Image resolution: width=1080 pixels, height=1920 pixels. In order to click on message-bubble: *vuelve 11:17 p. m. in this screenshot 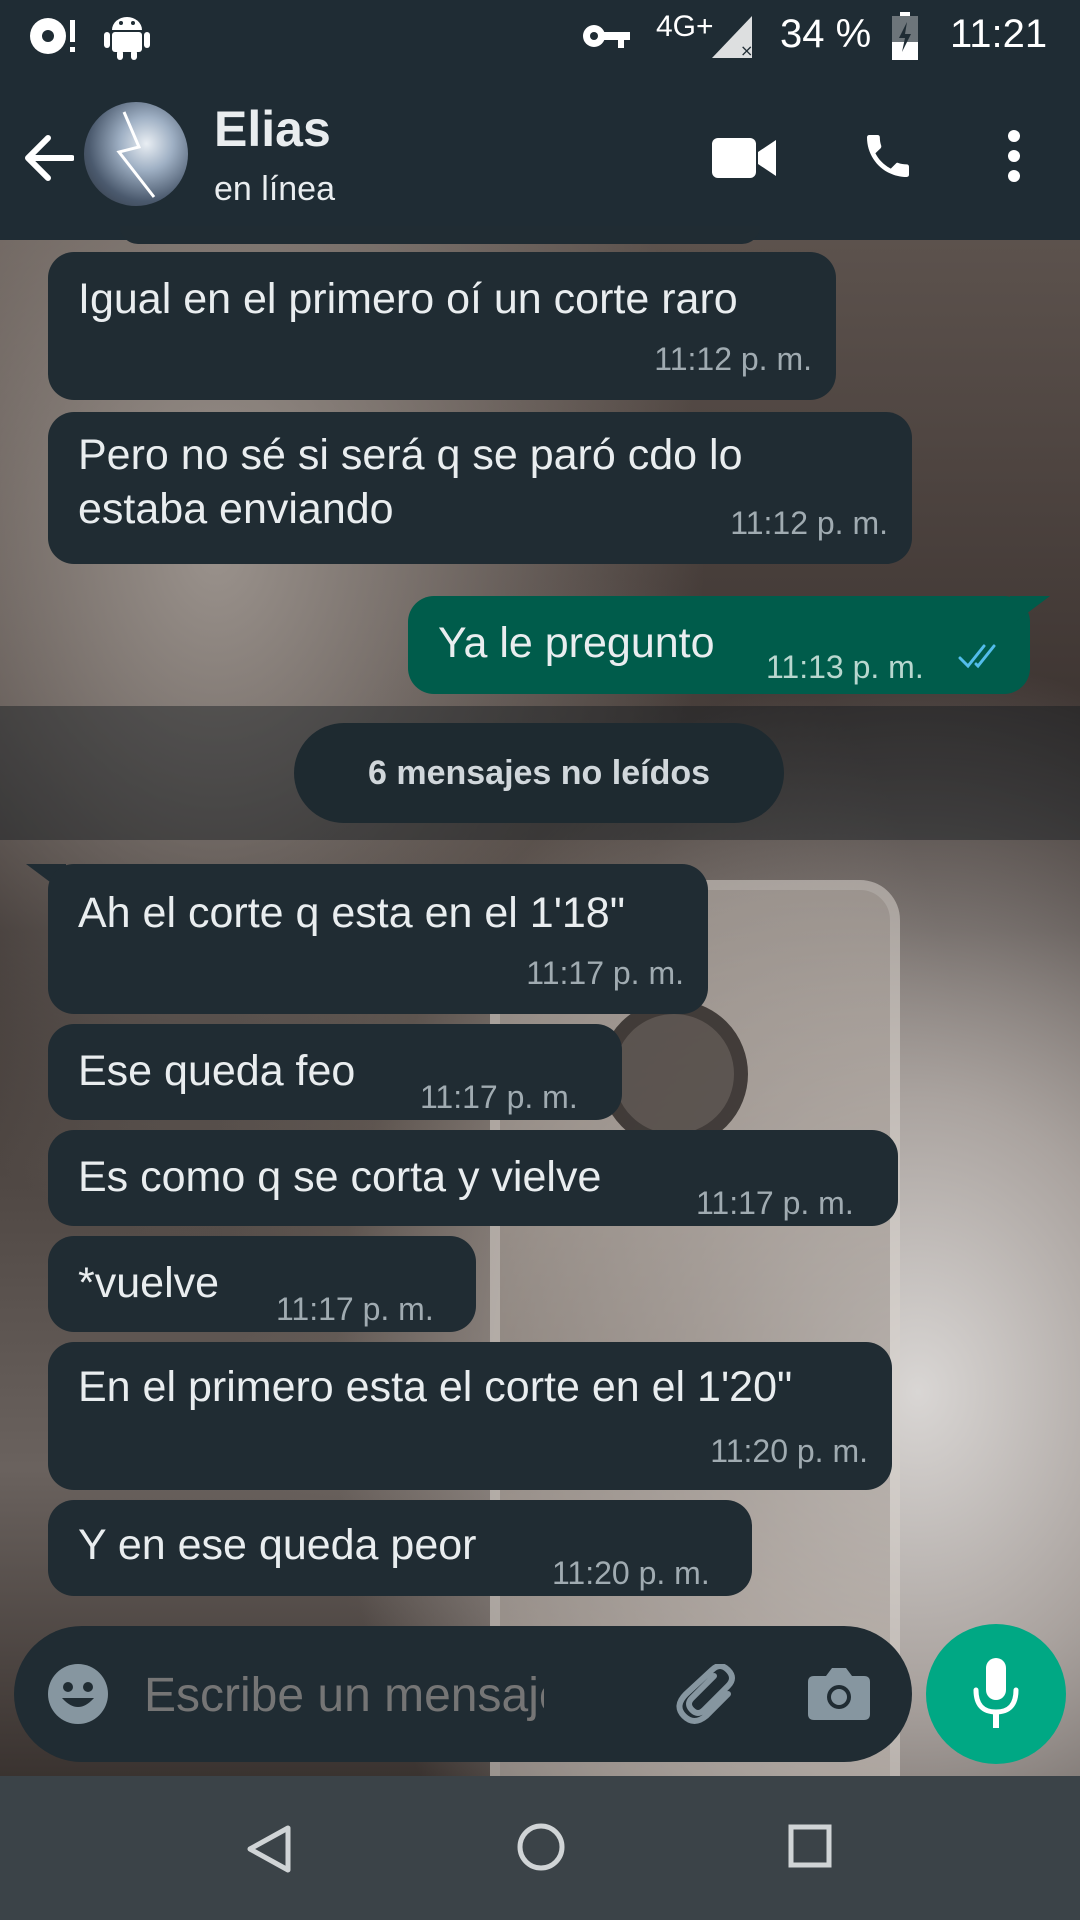, I will do `click(262, 1284)`.